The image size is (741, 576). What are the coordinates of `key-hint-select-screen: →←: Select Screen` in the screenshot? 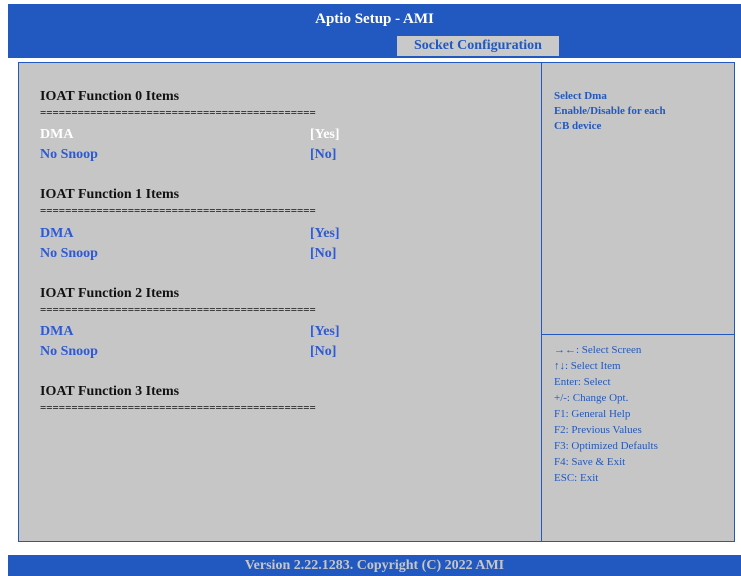 It's located at (598, 350).